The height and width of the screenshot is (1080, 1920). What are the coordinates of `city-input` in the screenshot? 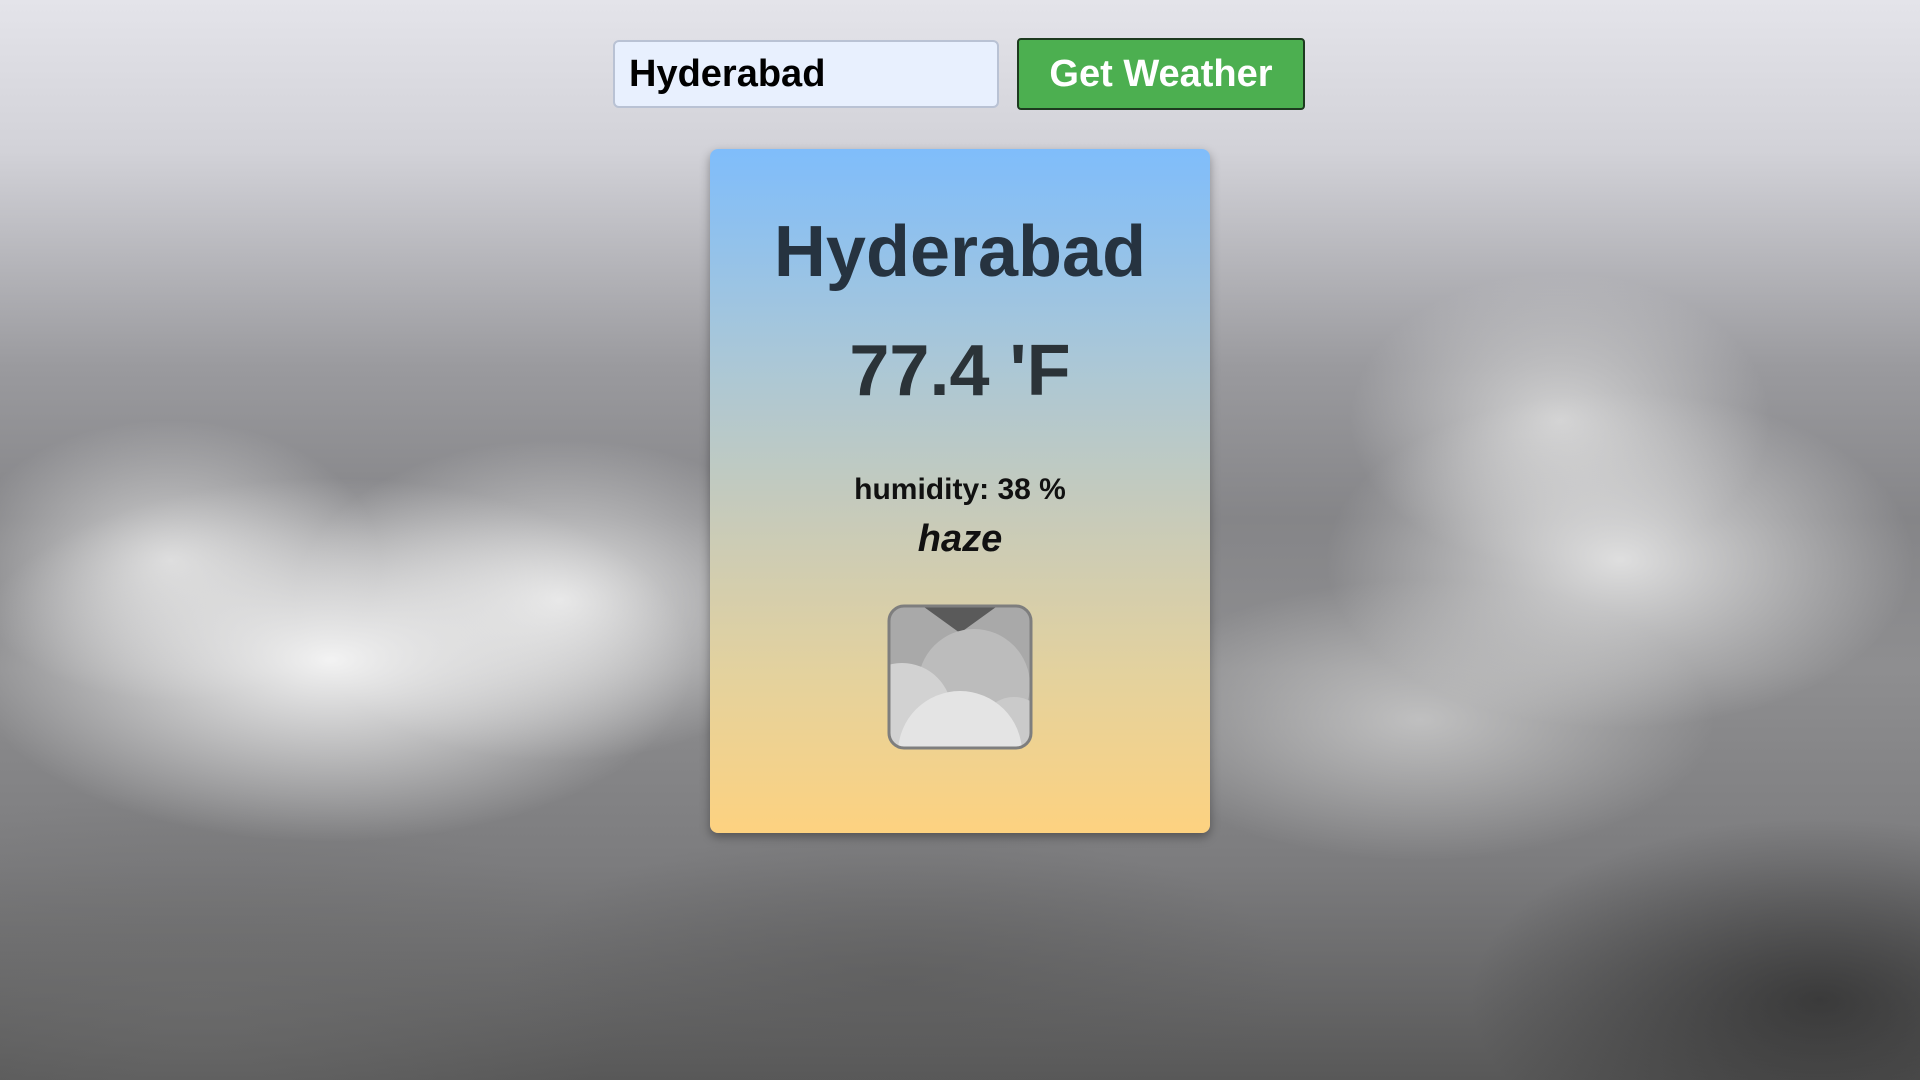 It's located at (806, 74).